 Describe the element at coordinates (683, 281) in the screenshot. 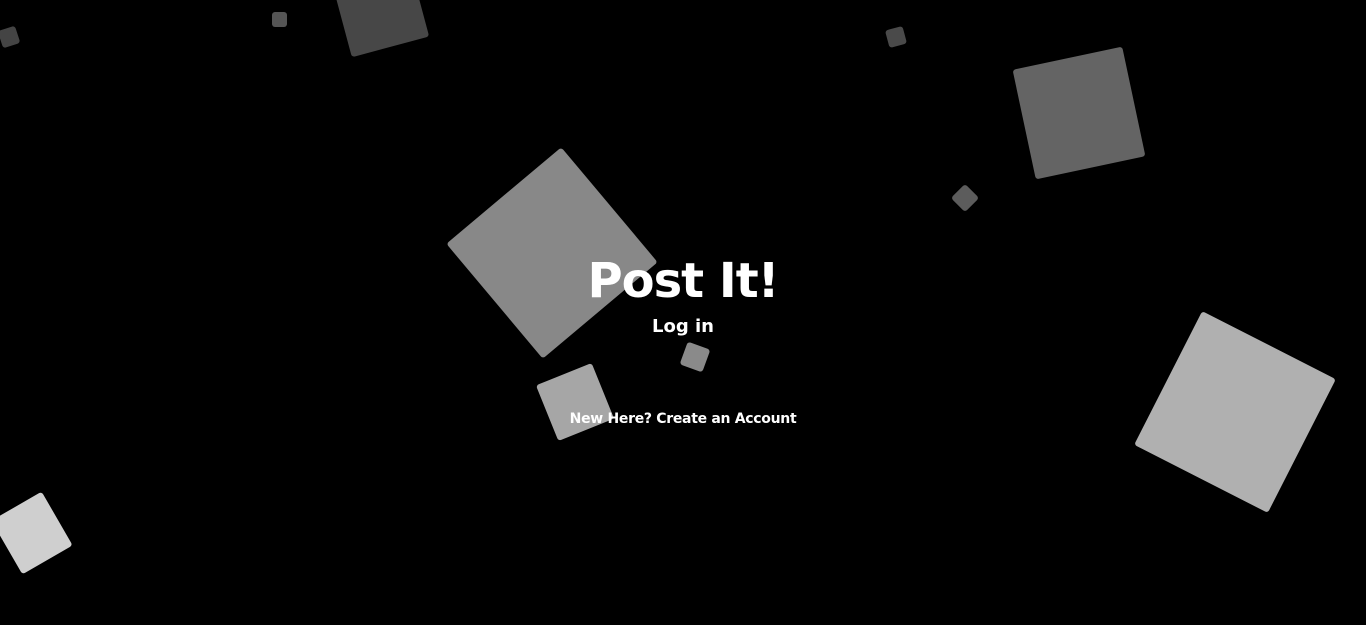

I see `app-title: Post It!` at that location.